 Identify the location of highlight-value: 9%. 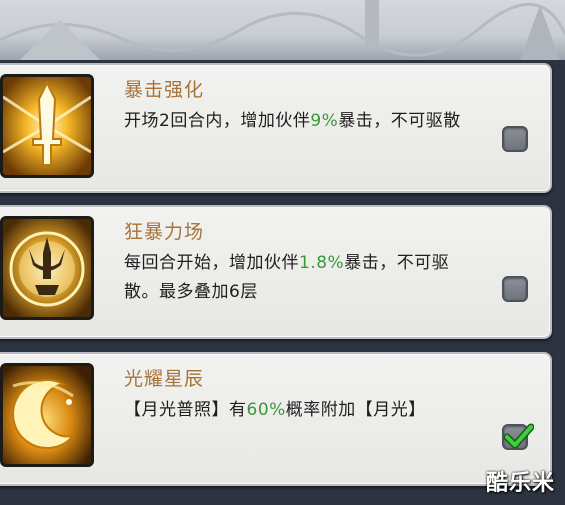
(324, 121).